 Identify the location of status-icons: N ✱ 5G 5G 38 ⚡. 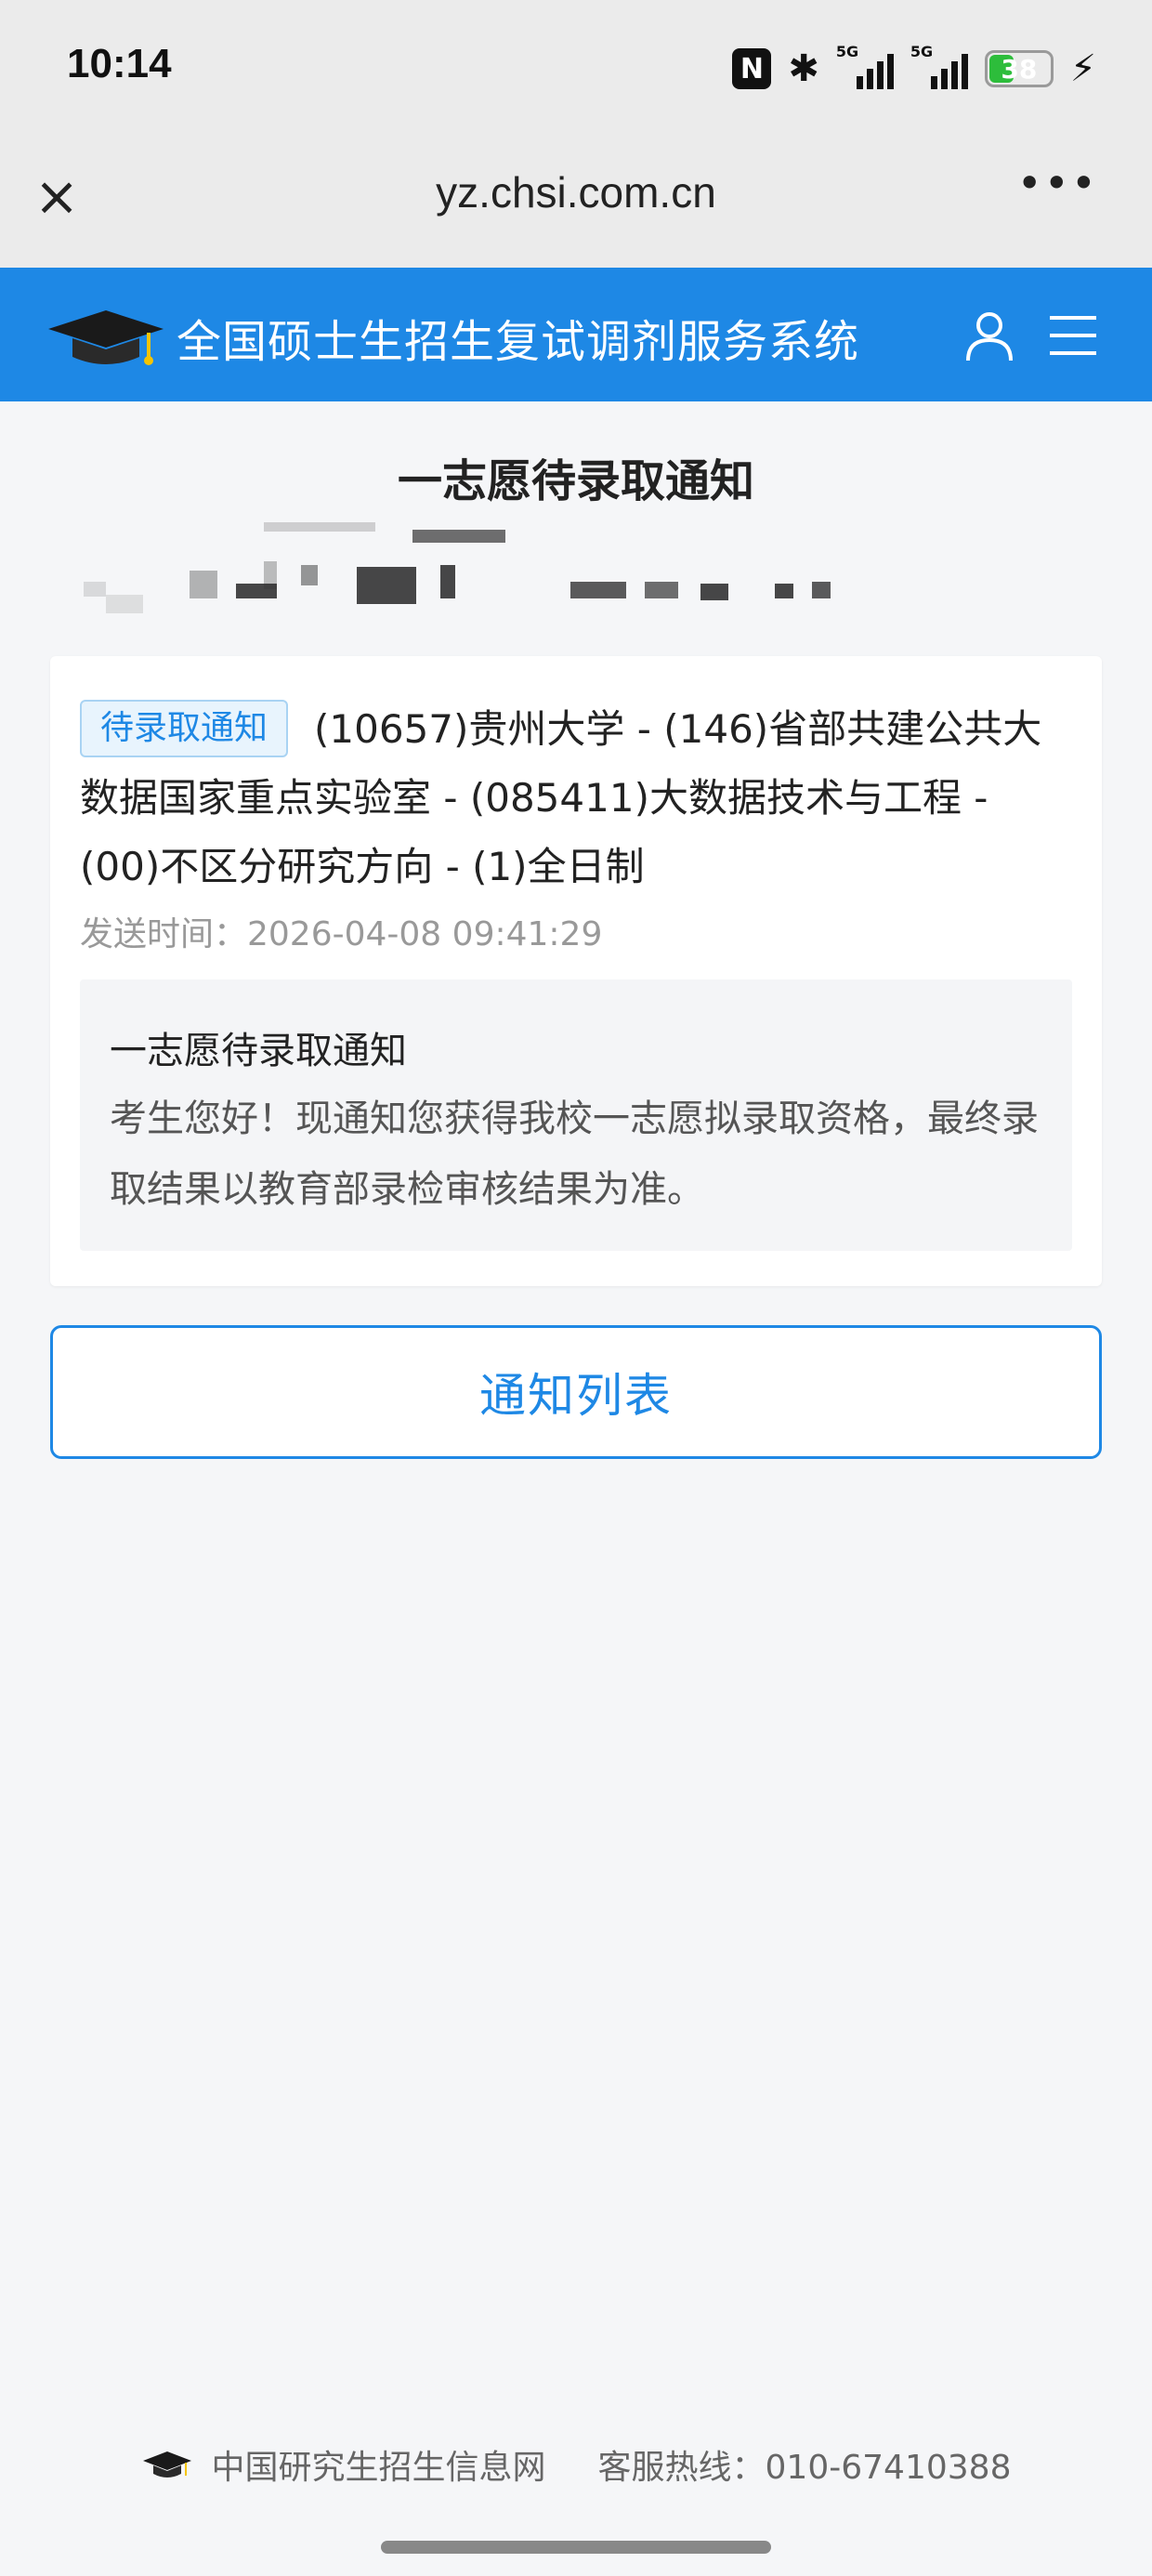
(914, 69).